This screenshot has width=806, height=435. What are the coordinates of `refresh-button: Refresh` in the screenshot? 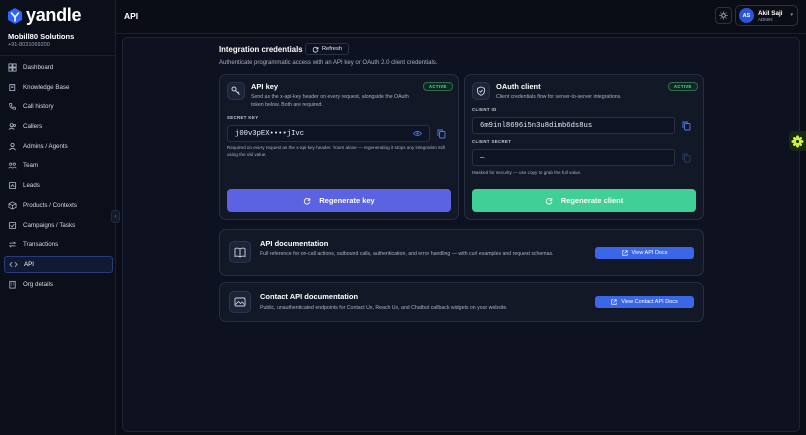 It's located at (327, 49).